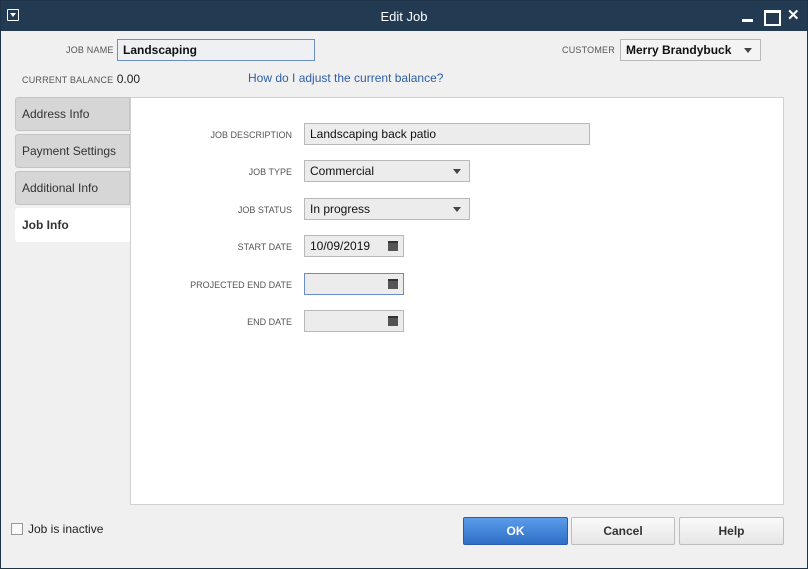 The image size is (808, 569). Describe the element at coordinates (354, 321) in the screenshot. I see `end-date-input` at that location.